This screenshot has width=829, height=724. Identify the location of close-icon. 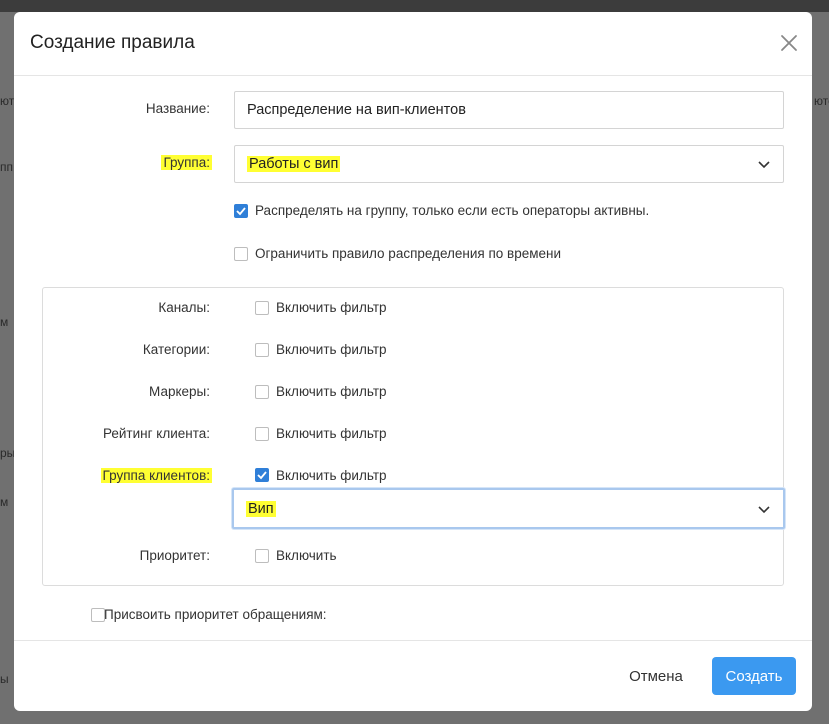
(789, 43).